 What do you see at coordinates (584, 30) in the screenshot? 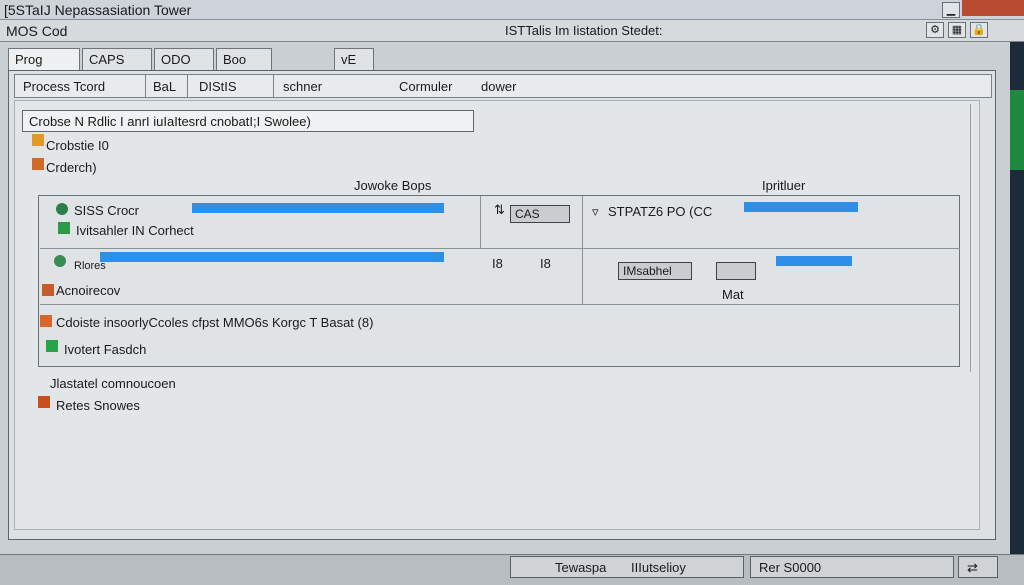
I see `menu-center-label: ISTTalis Im Iistation Stedet:` at bounding box center [584, 30].